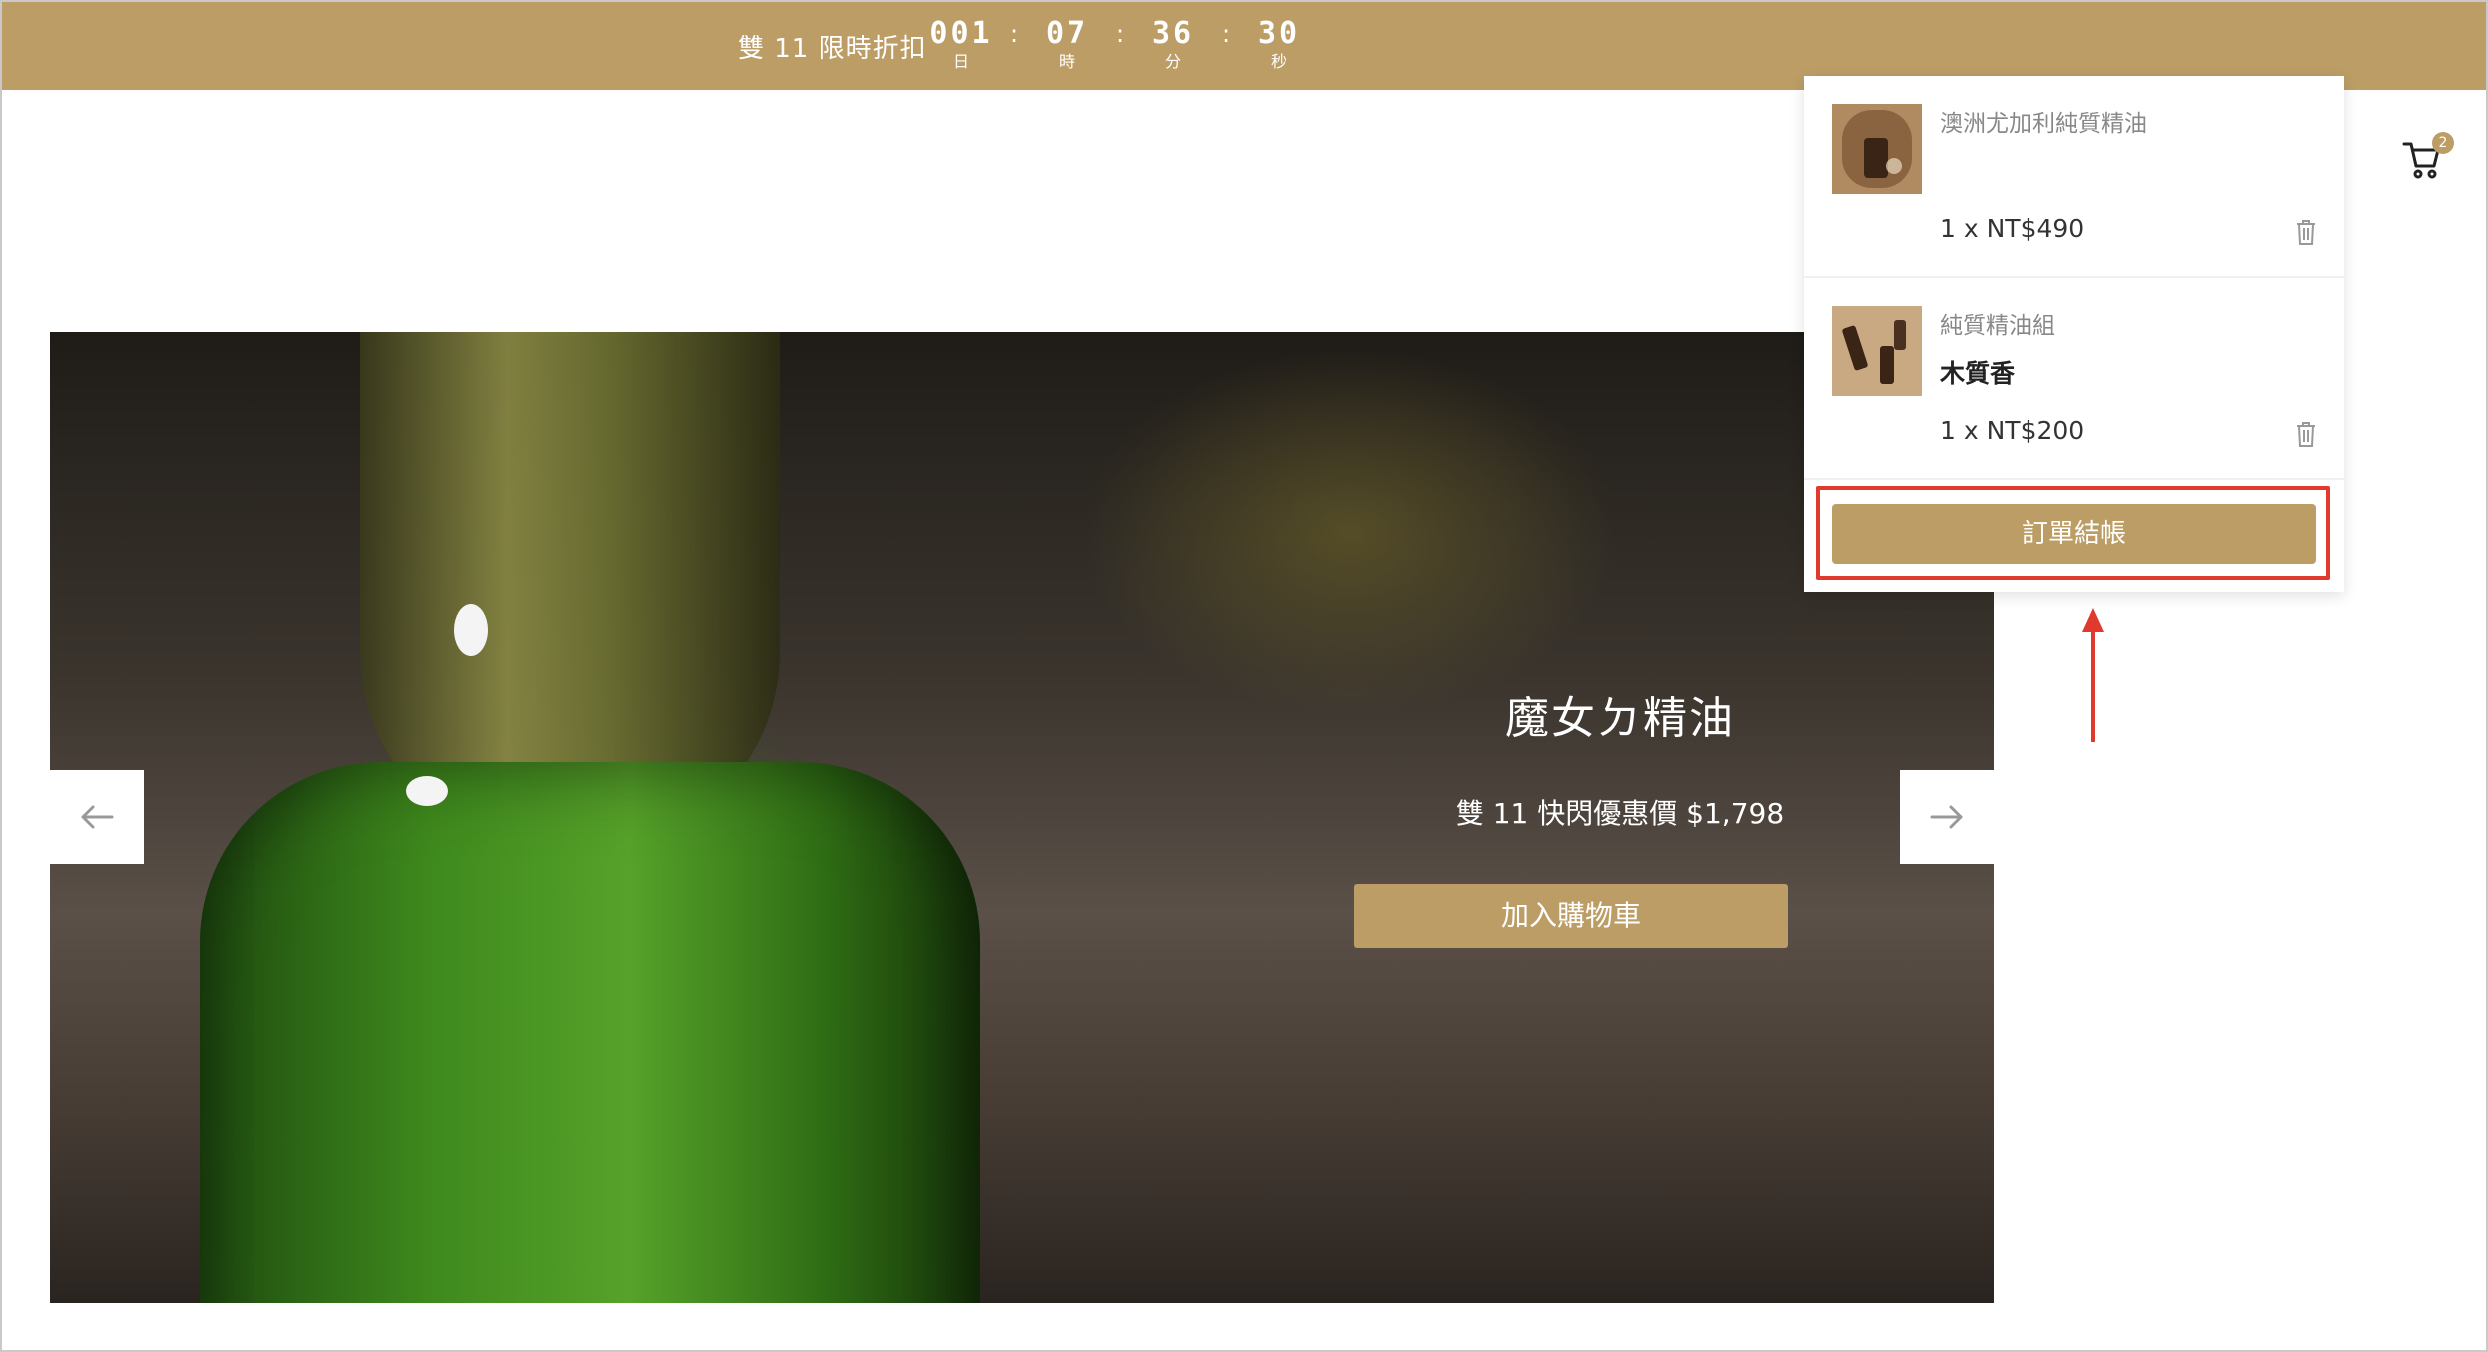  I want to click on cart-item-variant: 木質香, so click(1978, 373).